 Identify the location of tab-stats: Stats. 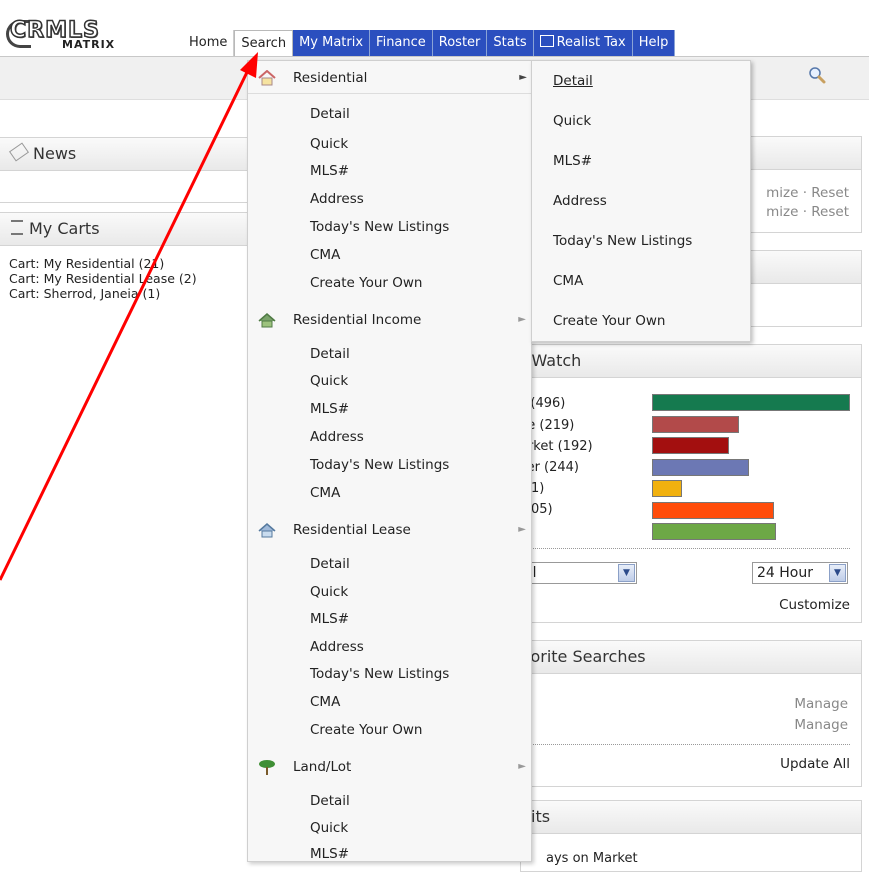
(510, 43).